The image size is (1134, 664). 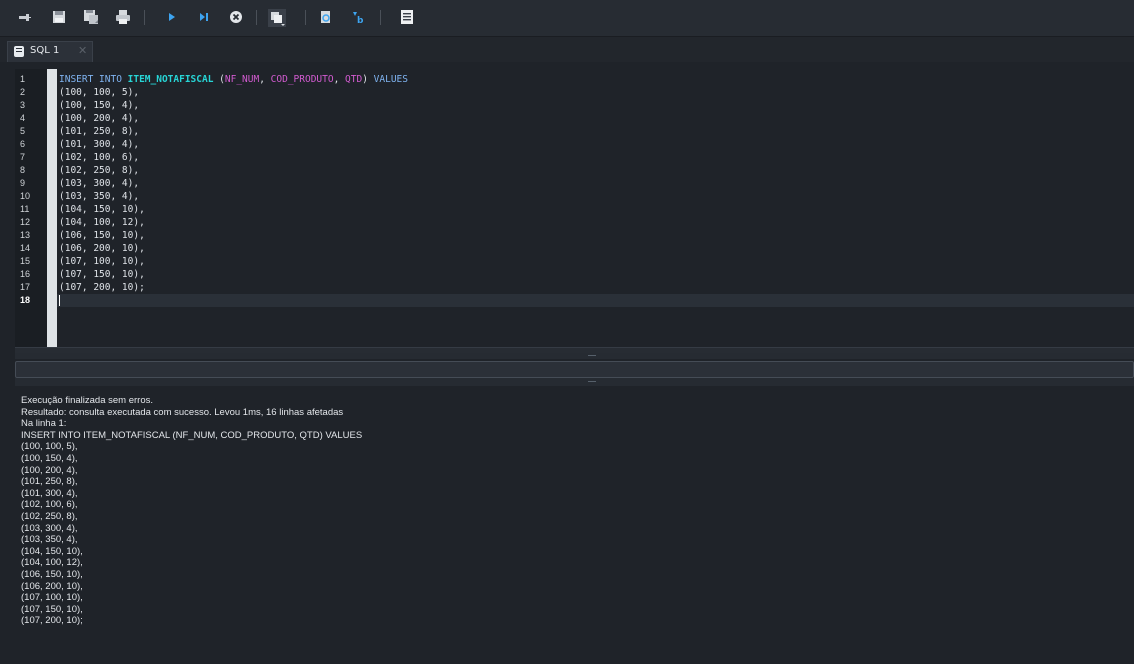 I want to click on code-token: (100, 200, 4),, so click(x=99, y=118).